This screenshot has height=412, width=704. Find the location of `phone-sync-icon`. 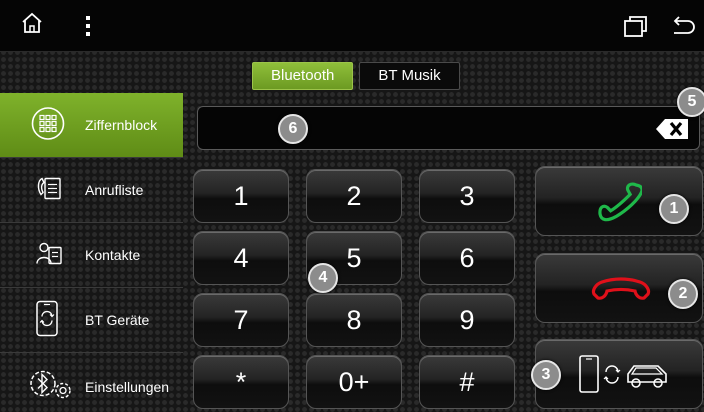

phone-sync-icon is located at coordinates (47, 320).